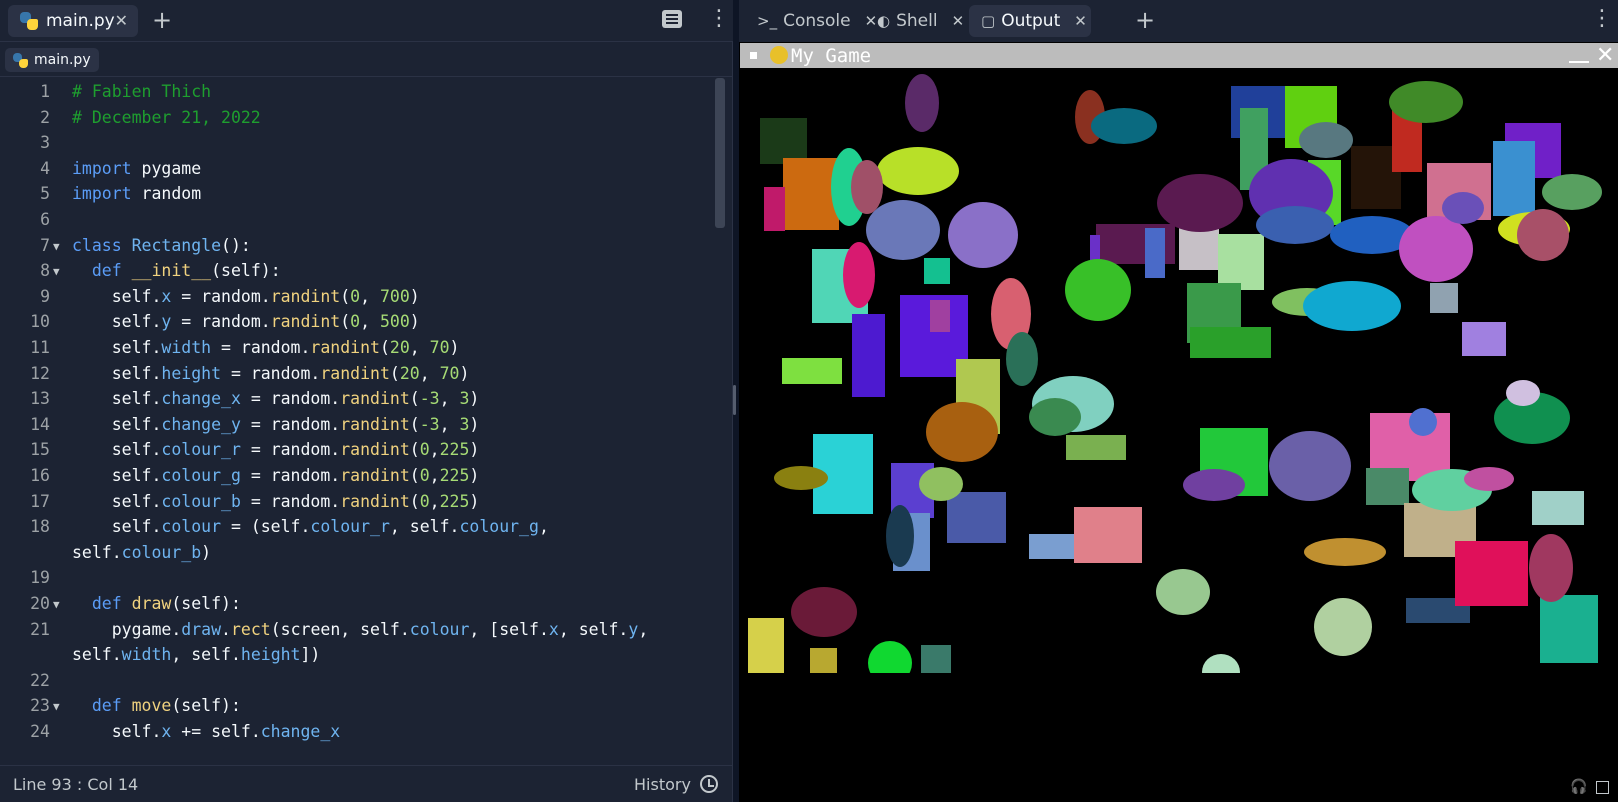  Describe the element at coordinates (45, 296) in the screenshot. I see `line-number: 9` at that location.